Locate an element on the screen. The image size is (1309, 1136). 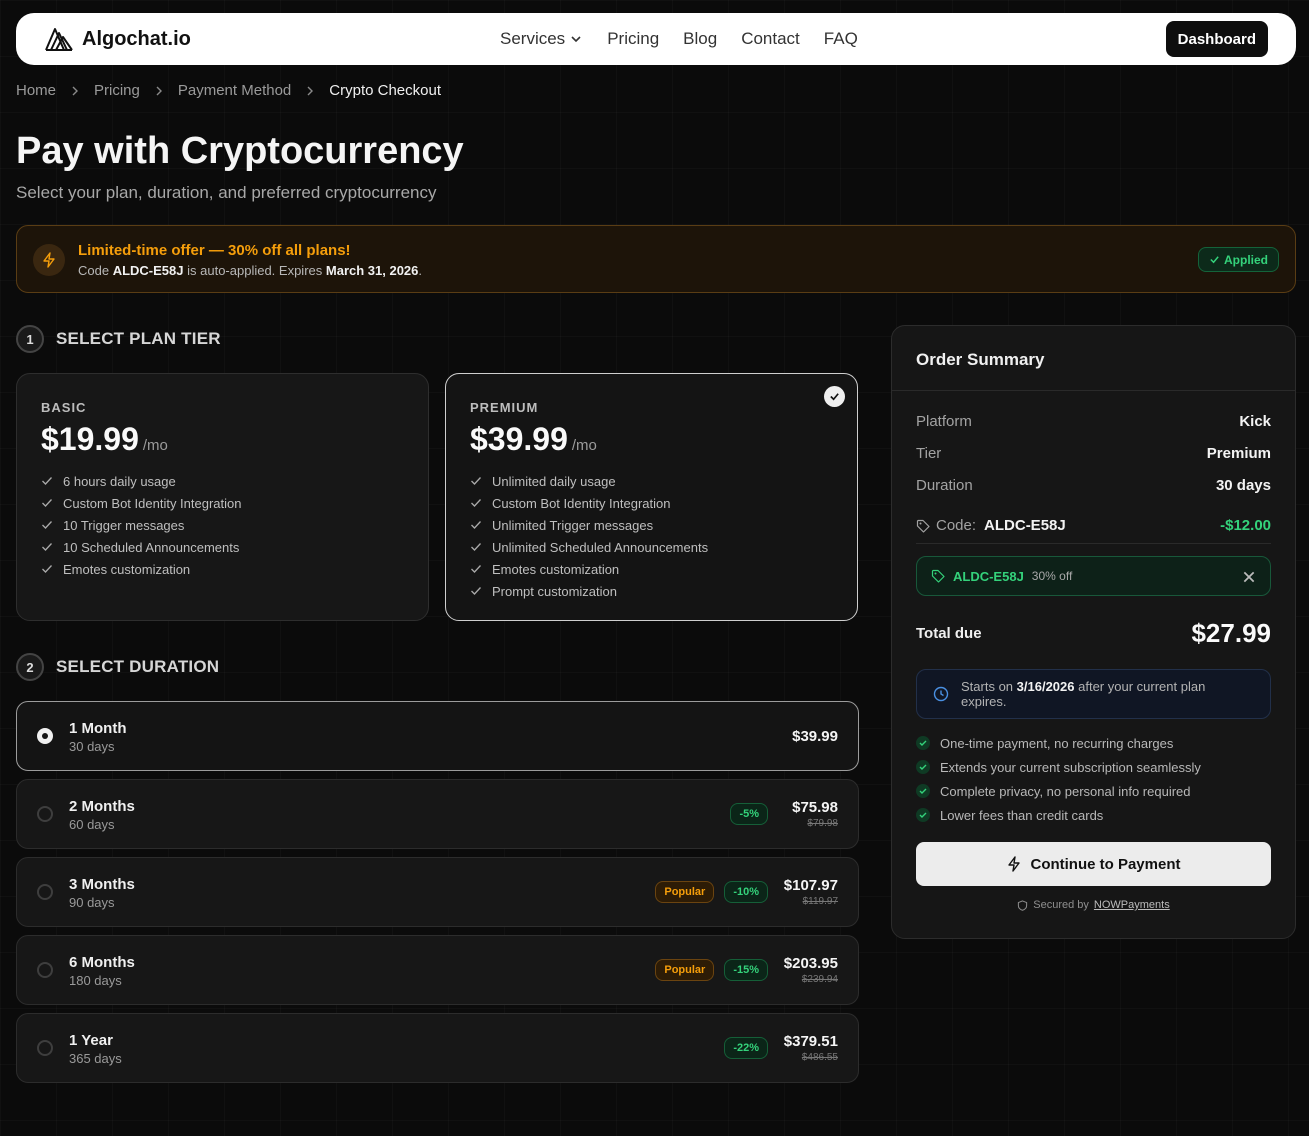
offer-text-prefix: Code is located at coordinates (94, 270).